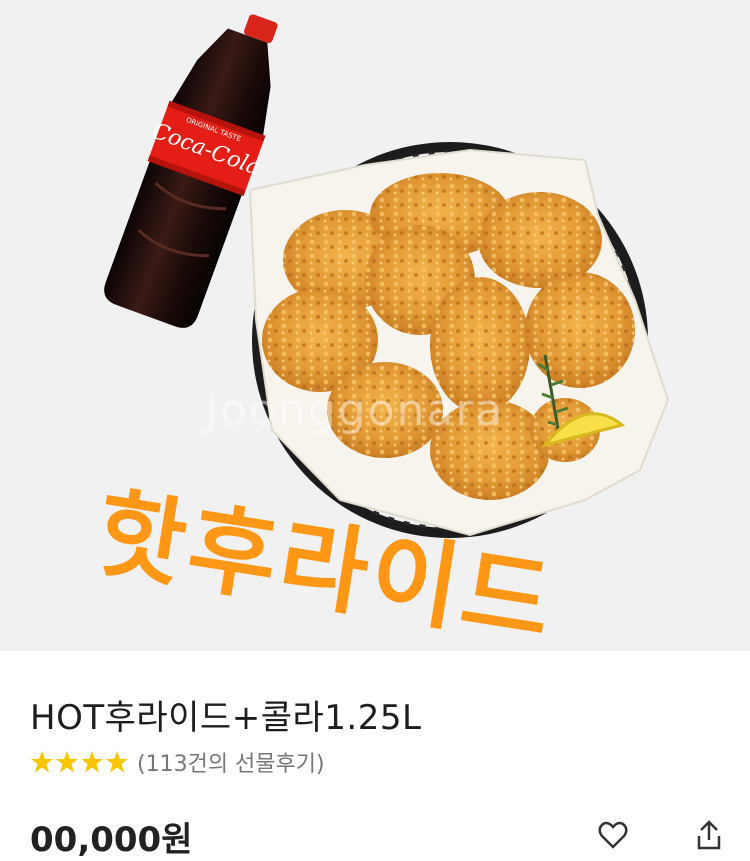 This screenshot has height=861, width=750. Describe the element at coordinates (111, 840) in the screenshot. I see `price: 00,000원` at that location.